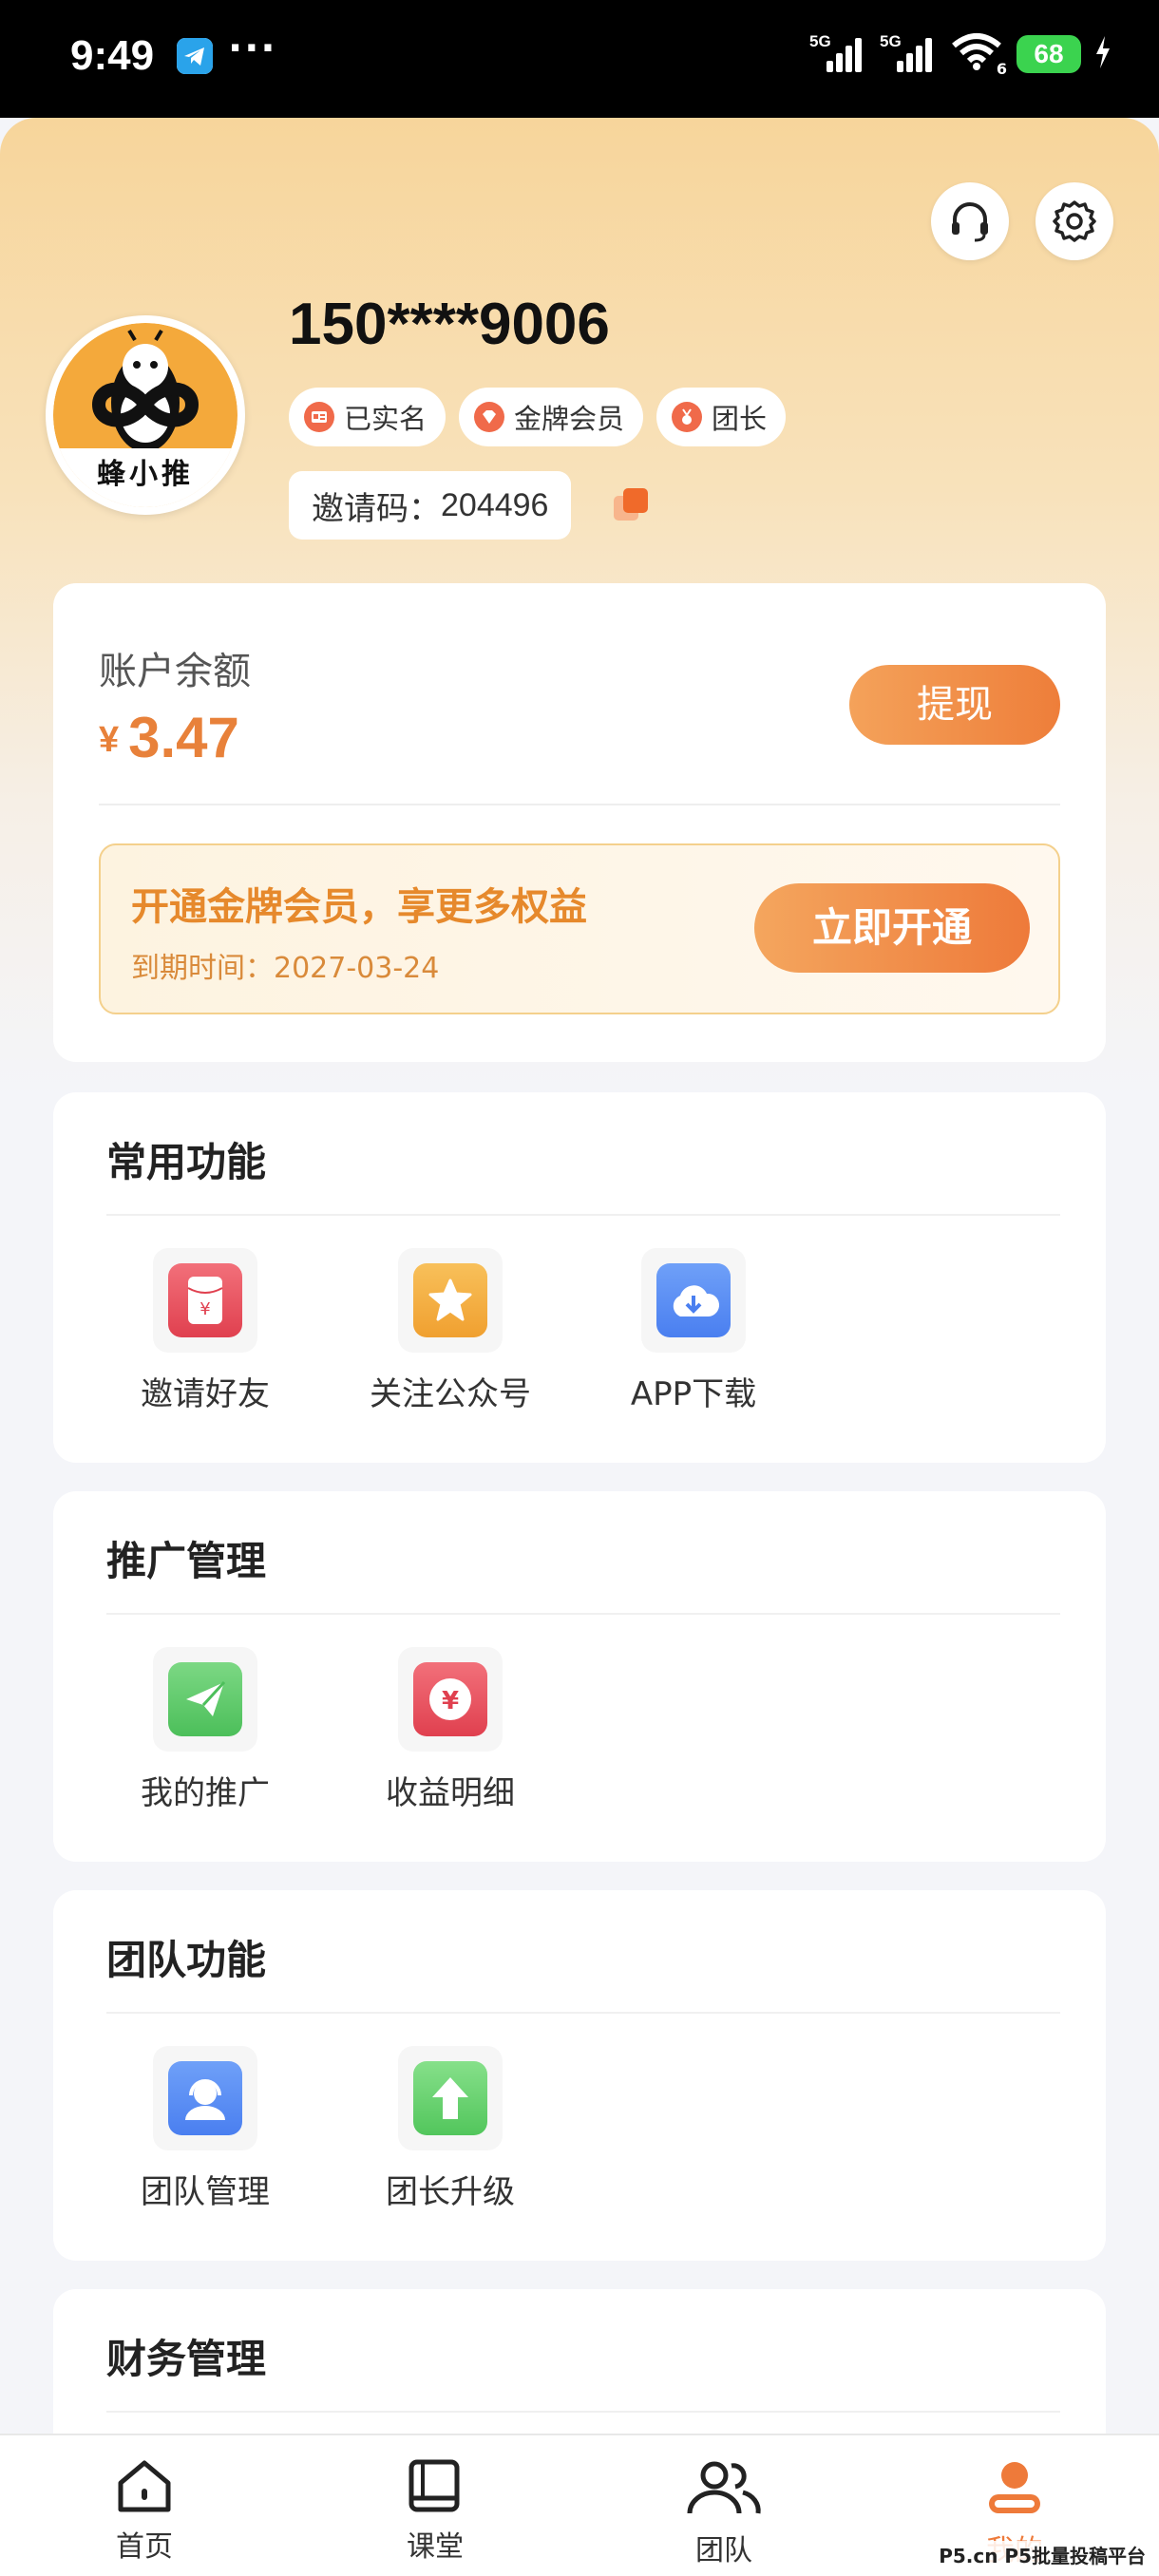  I want to click on vip-expire-label: 到期时间：, so click(202, 968).